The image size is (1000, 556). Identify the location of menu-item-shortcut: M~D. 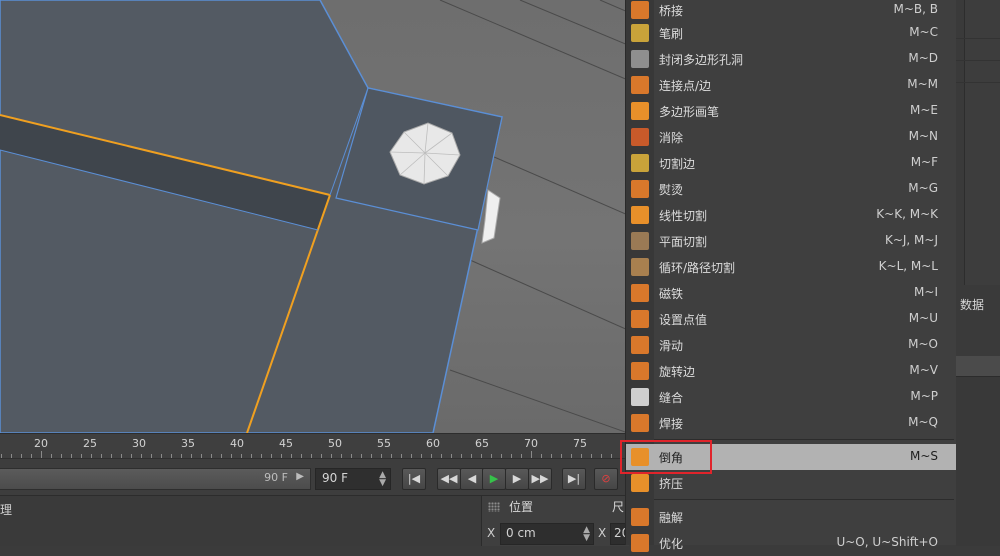
(923, 58).